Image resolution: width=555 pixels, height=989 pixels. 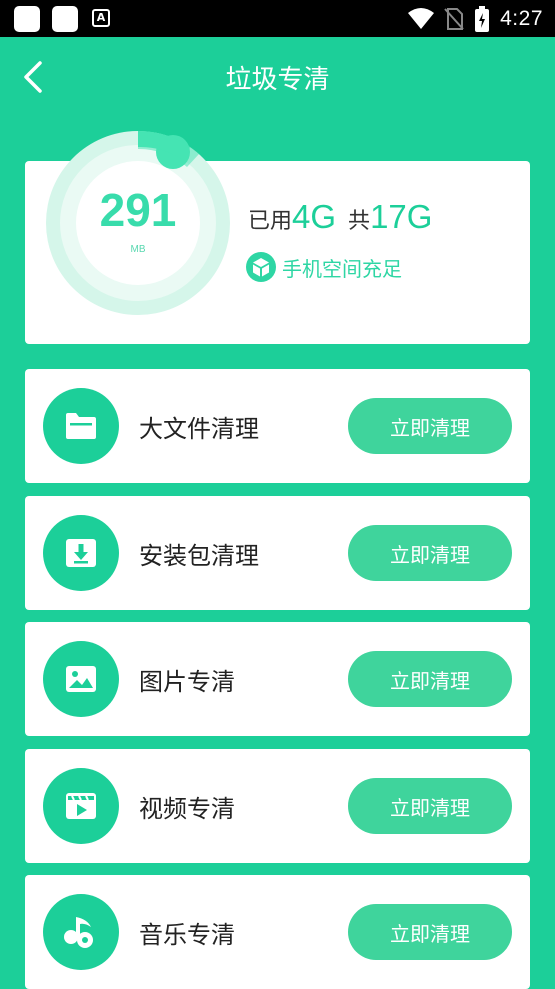 I want to click on used-value: 4G, so click(x=314, y=216).